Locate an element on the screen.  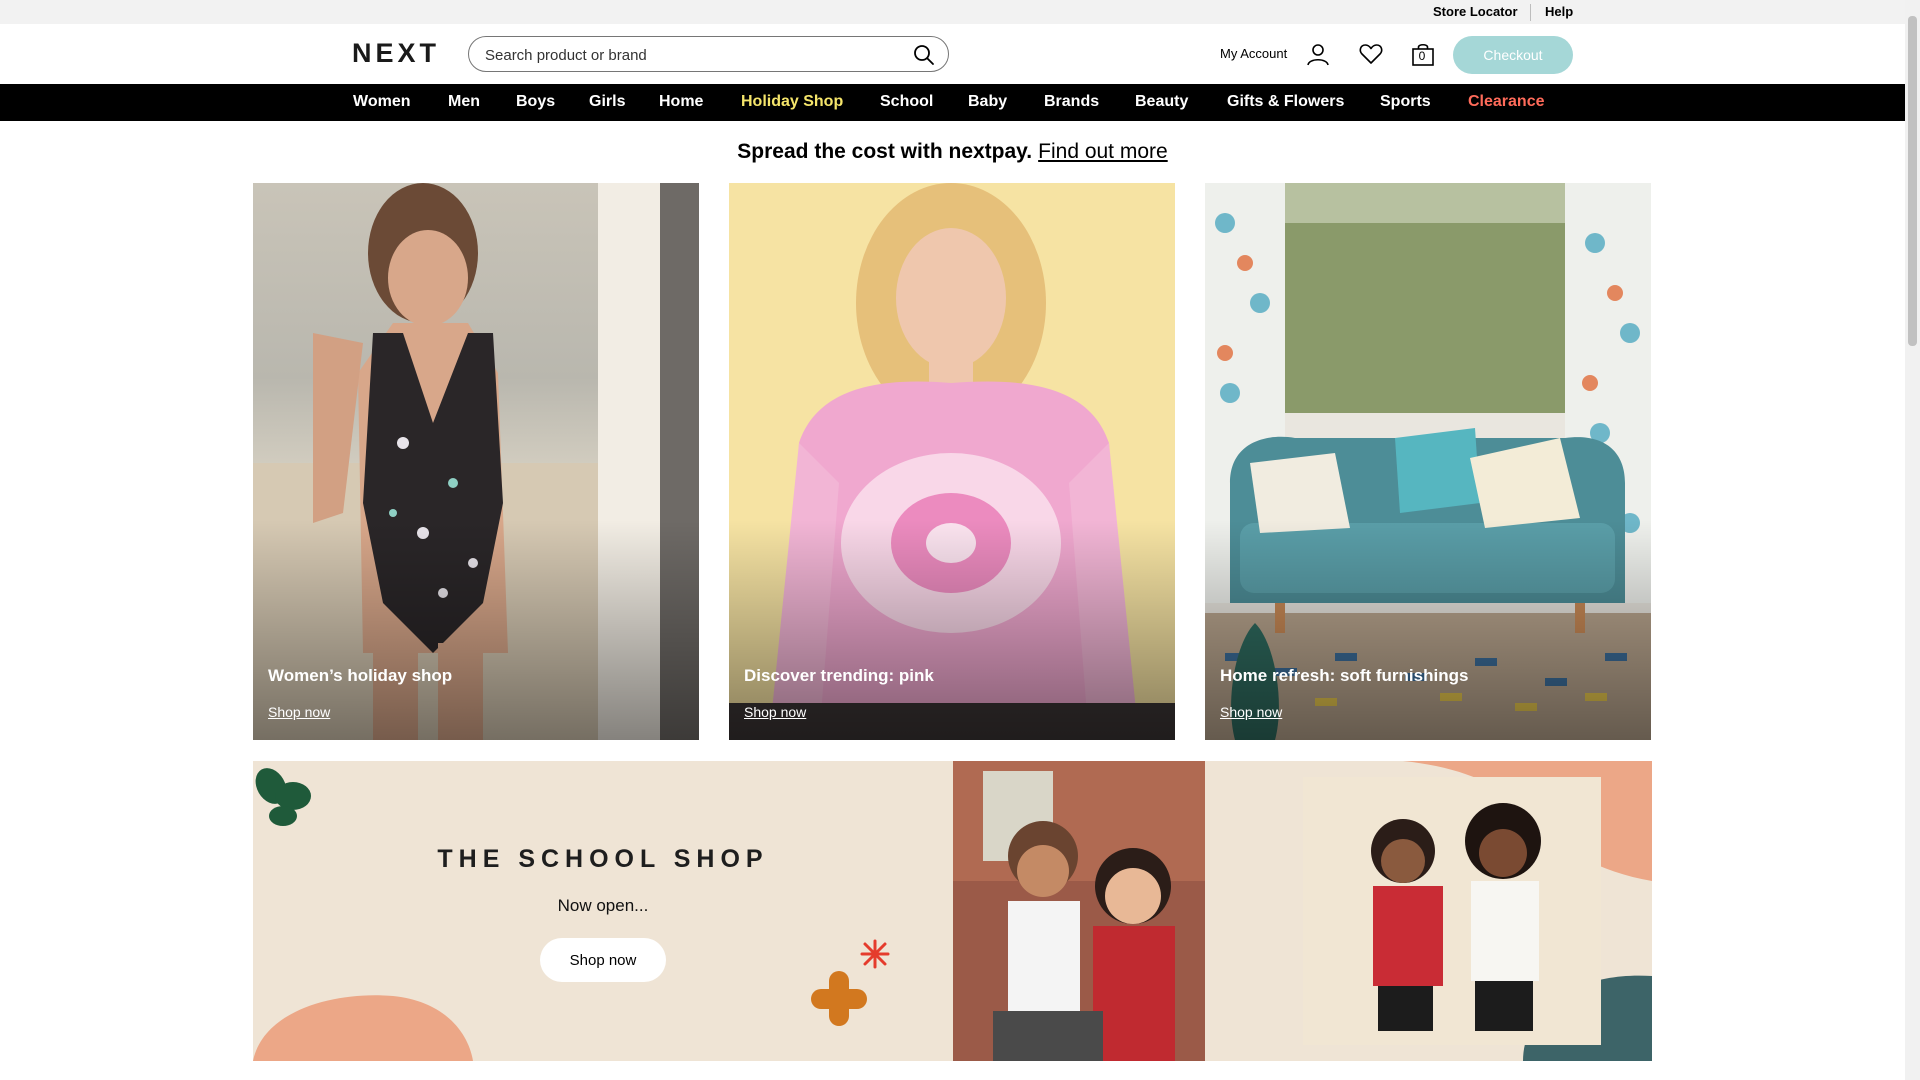
scrollbar-thumb is located at coordinates (1912, 181).